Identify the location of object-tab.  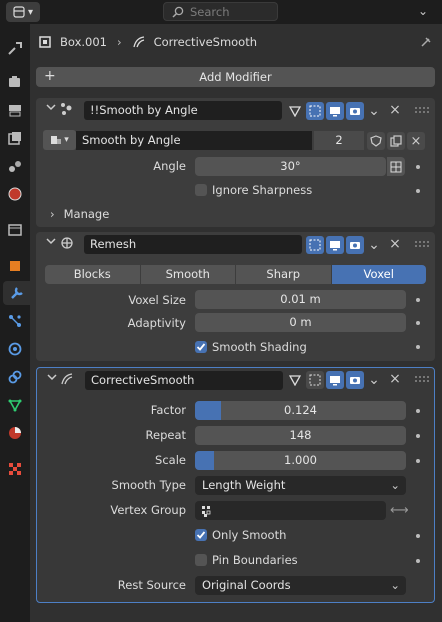
(15, 266).